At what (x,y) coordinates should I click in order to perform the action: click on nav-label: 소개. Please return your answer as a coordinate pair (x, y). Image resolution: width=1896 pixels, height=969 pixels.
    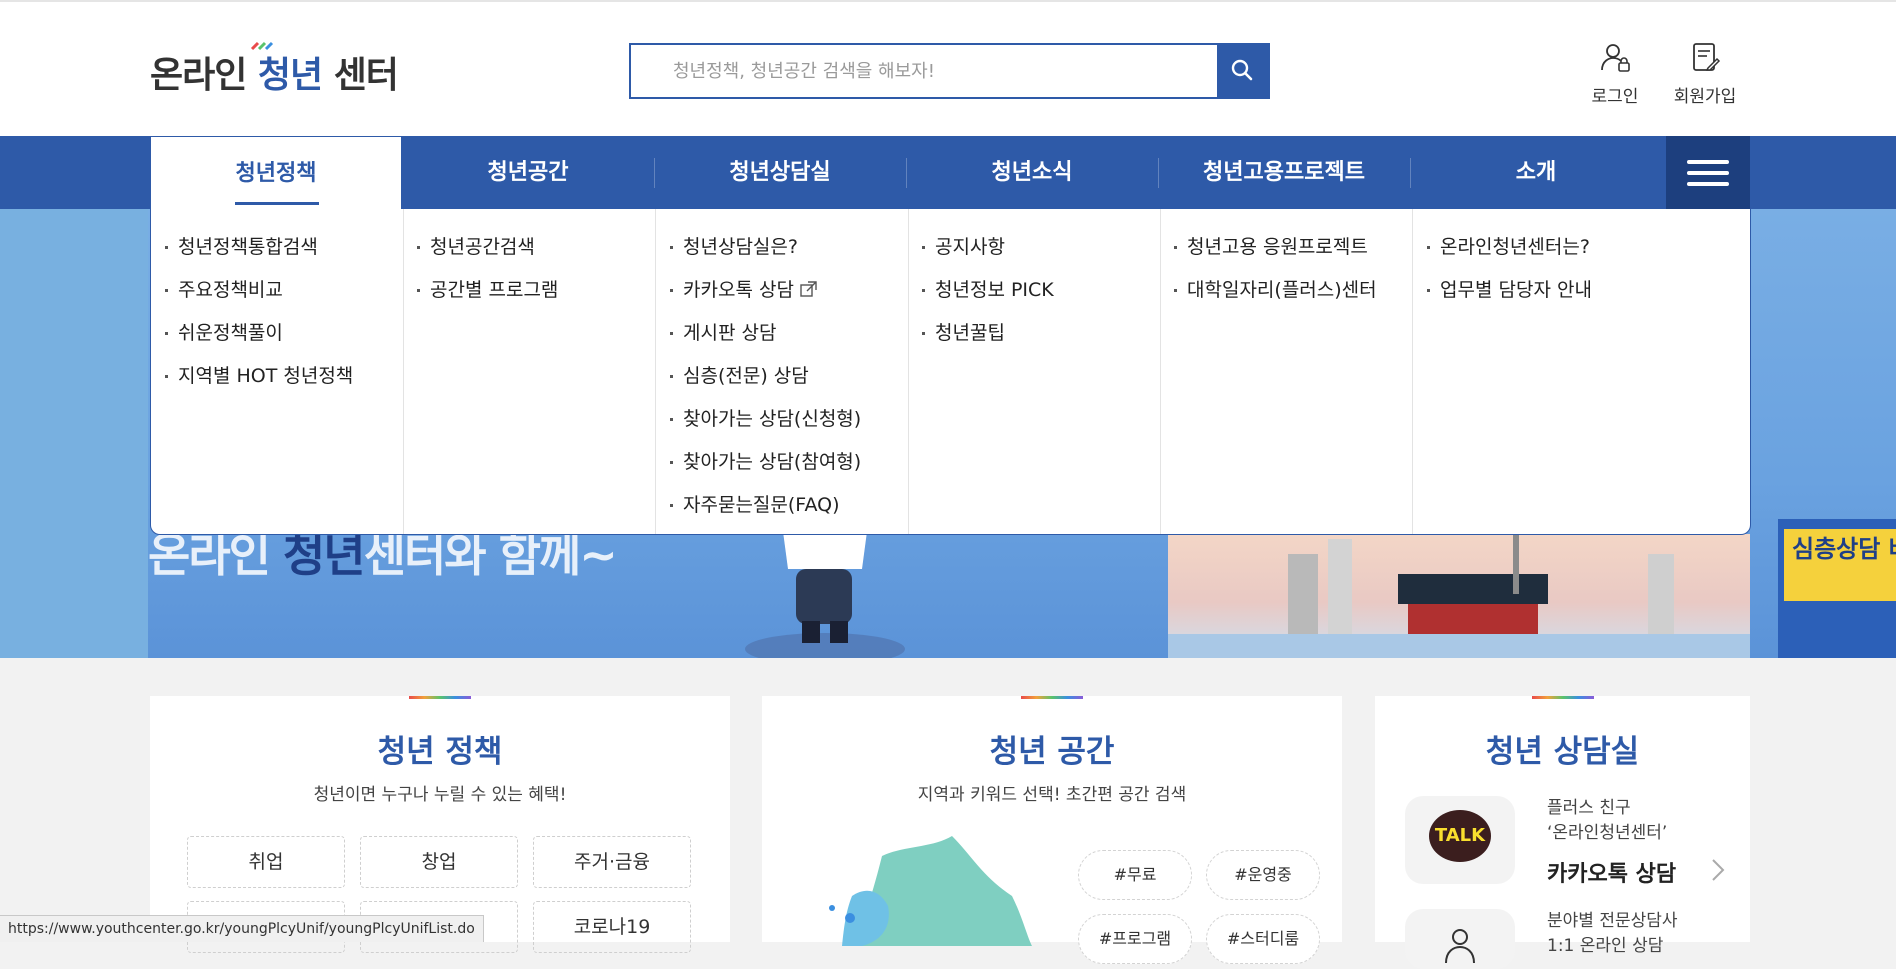
    Looking at the image, I should click on (1536, 172).